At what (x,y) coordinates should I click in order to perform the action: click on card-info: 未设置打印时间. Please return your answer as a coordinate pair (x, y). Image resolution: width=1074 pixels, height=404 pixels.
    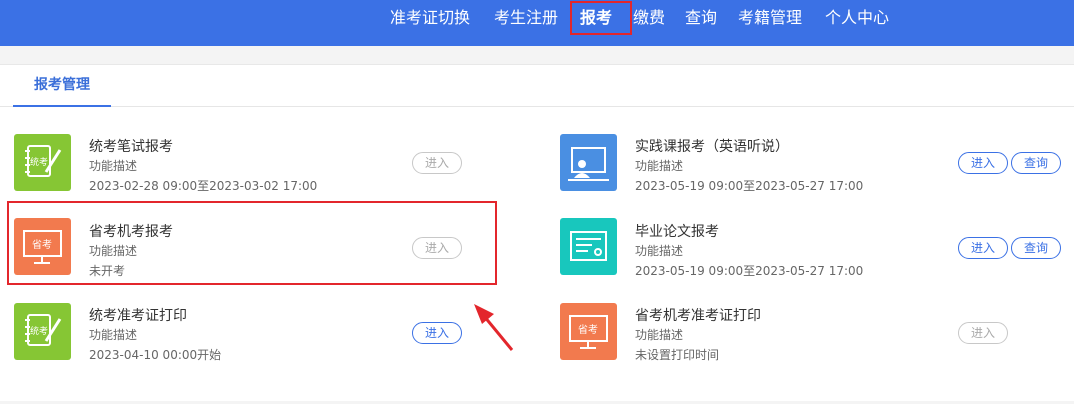
    Looking at the image, I should click on (677, 355).